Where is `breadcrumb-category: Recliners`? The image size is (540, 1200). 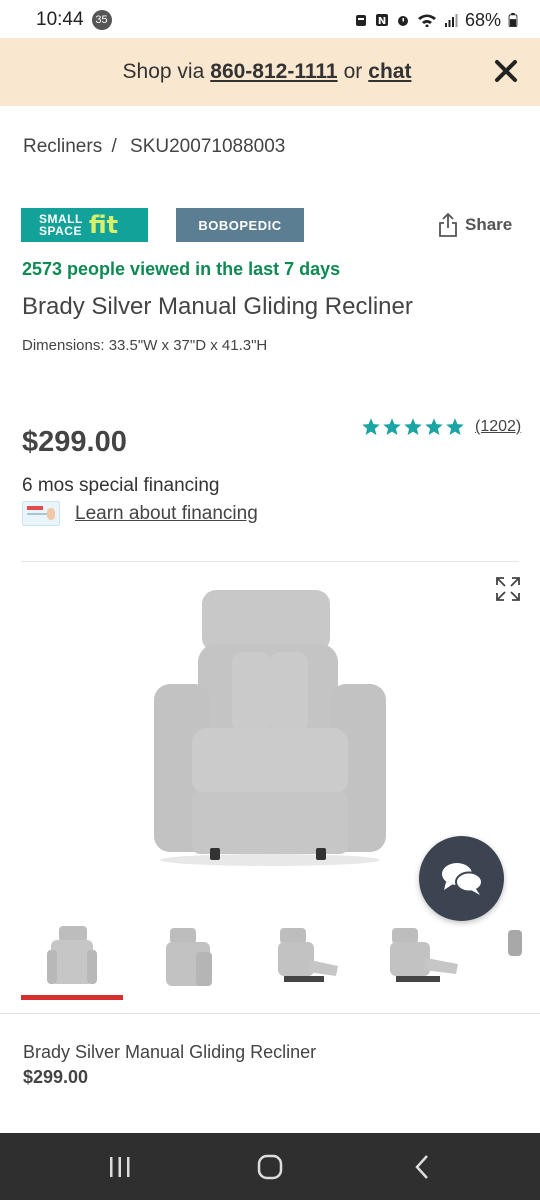
breadcrumb-category: Recliners is located at coordinates (62, 146).